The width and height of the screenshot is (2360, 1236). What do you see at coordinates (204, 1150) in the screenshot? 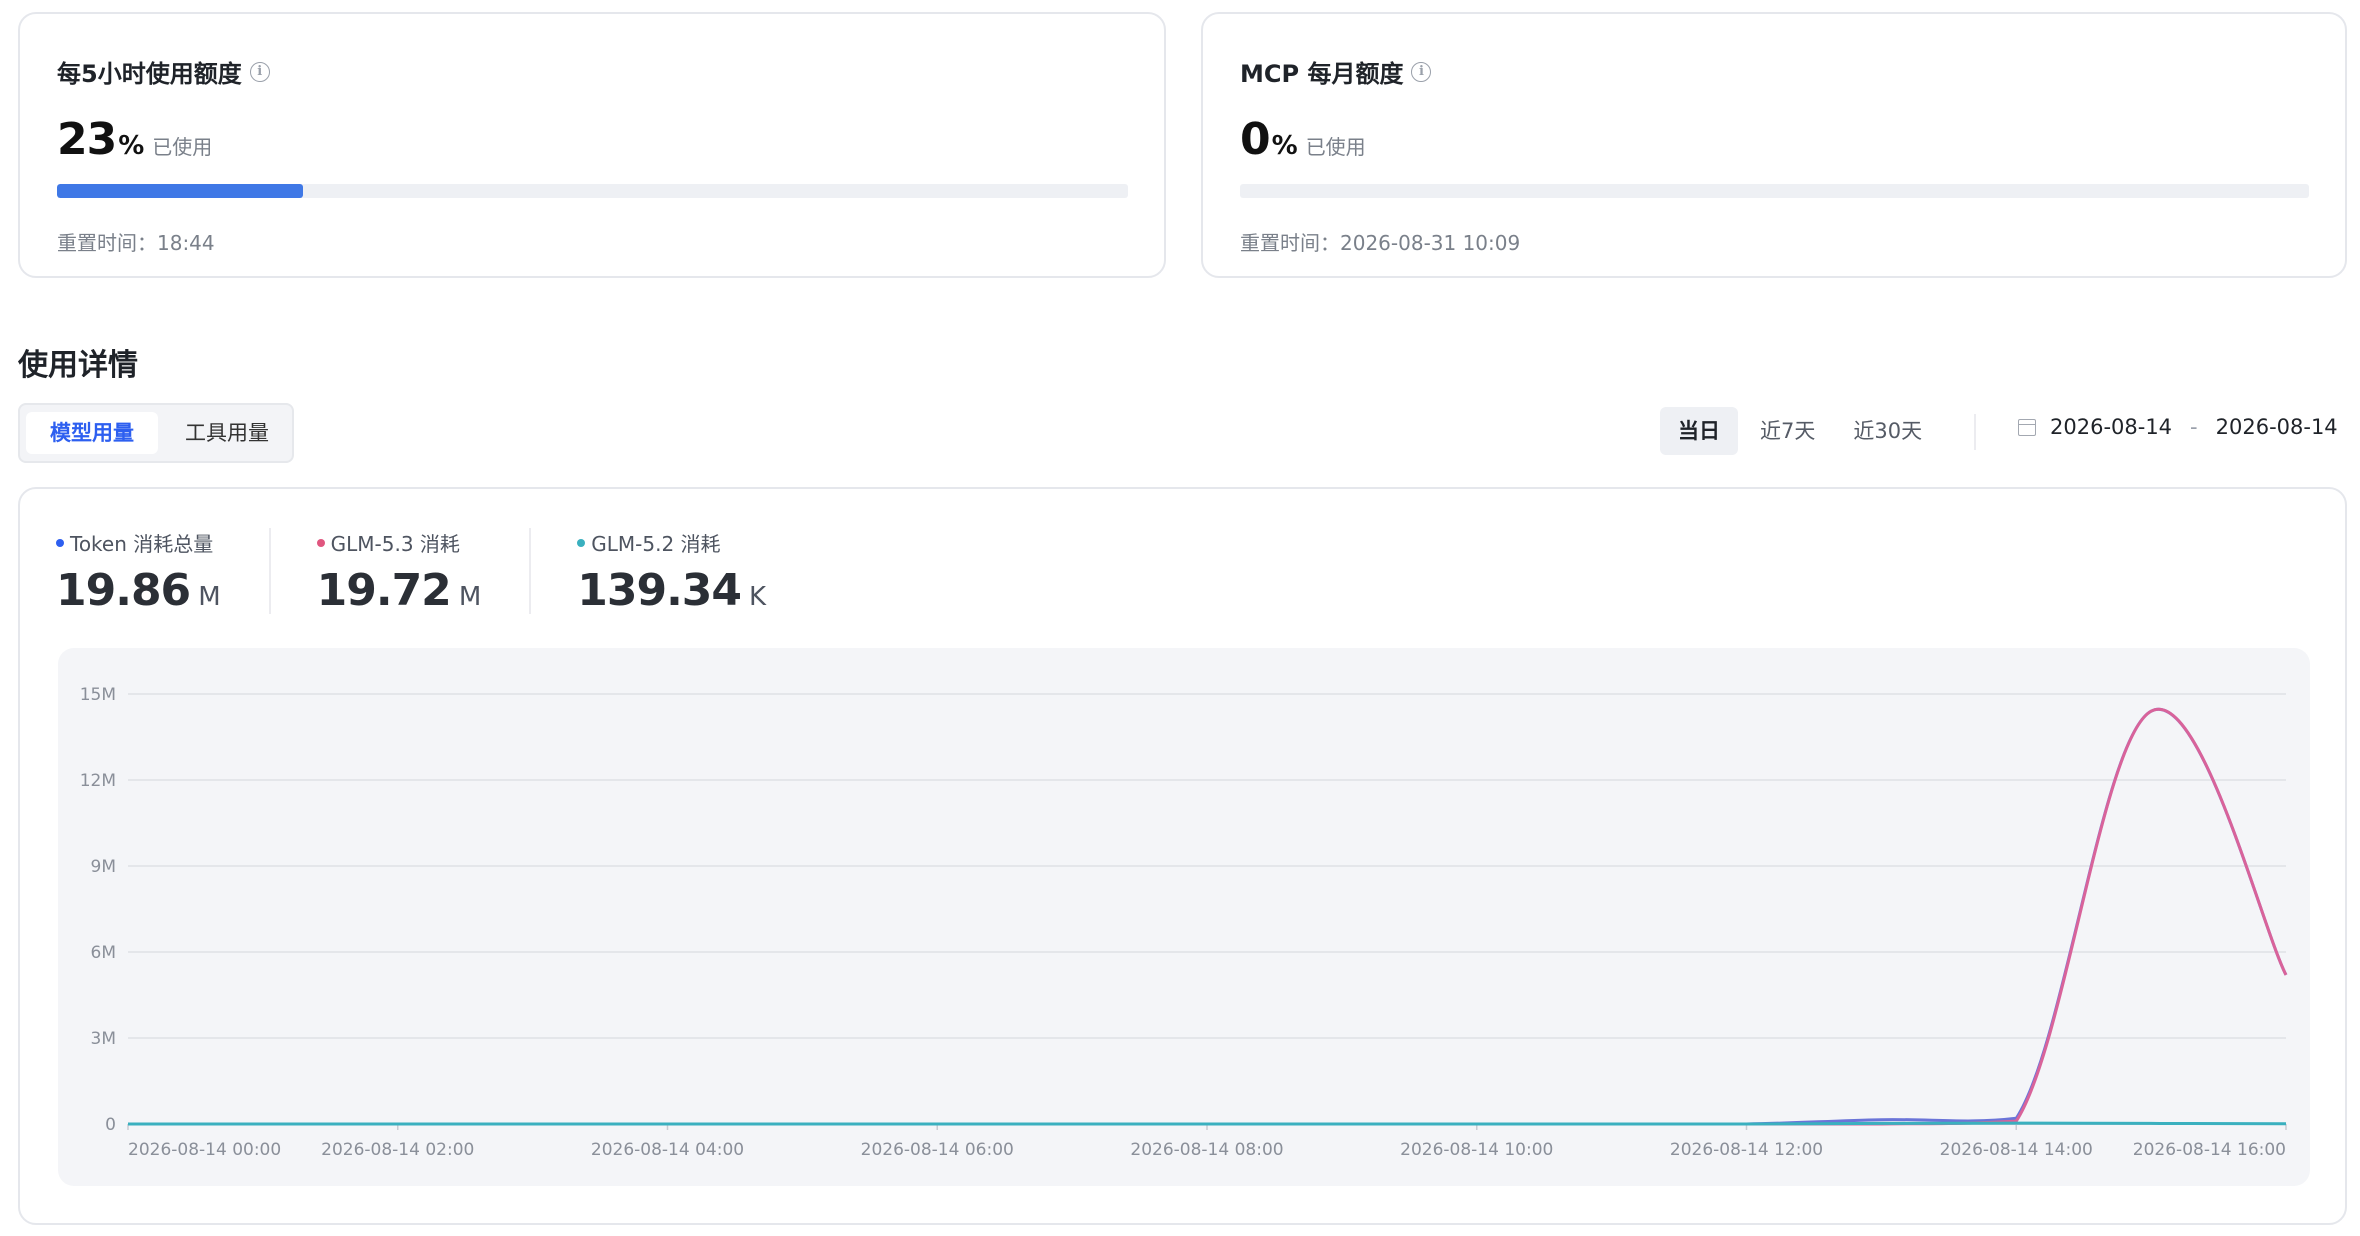
I see `x-tick-label: 2026-08-14 00:00` at bounding box center [204, 1150].